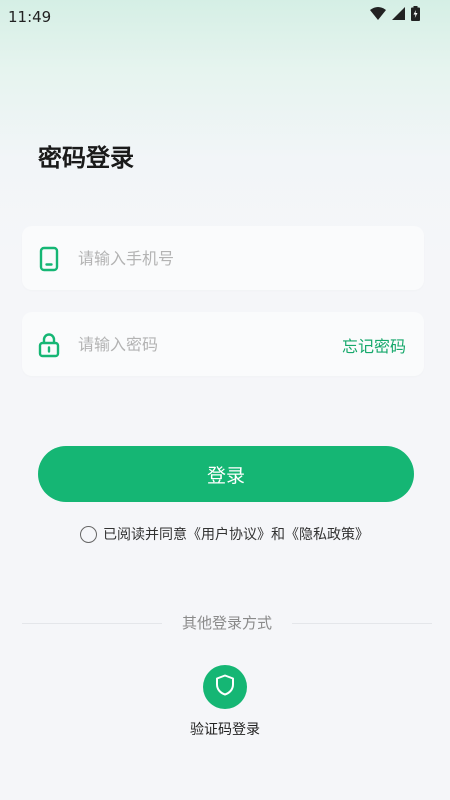  I want to click on signal-icon, so click(398, 13).